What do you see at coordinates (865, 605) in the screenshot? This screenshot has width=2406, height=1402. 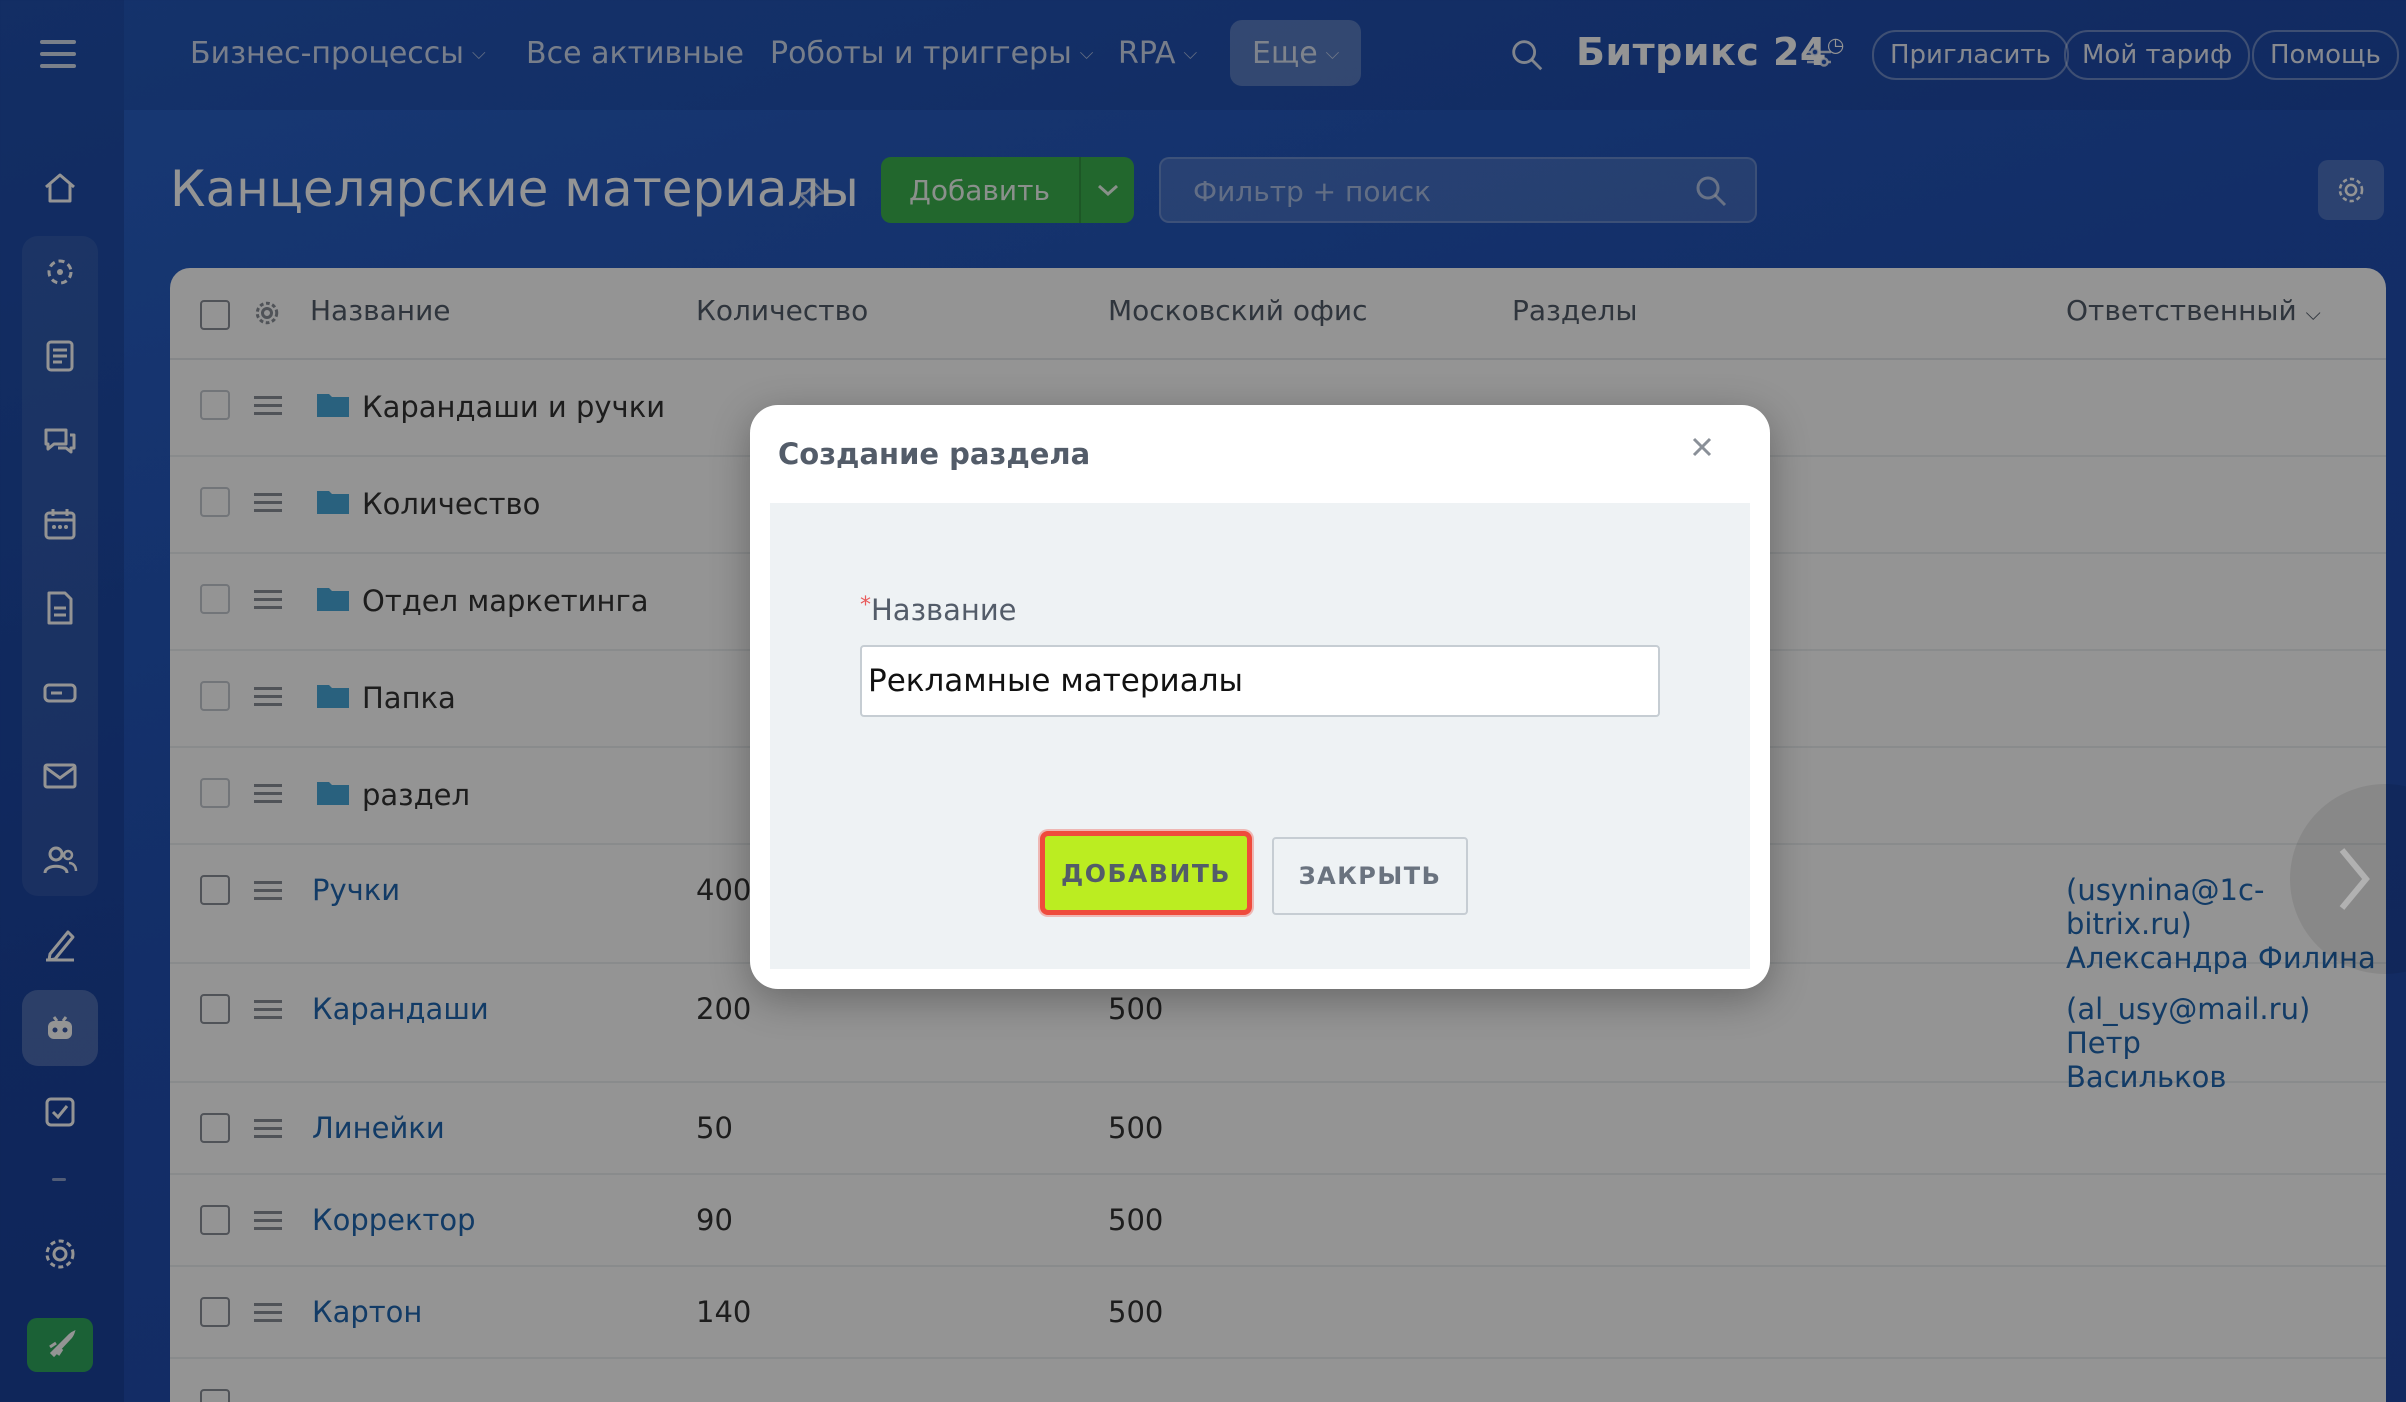 I see `required-mark: *` at bounding box center [865, 605].